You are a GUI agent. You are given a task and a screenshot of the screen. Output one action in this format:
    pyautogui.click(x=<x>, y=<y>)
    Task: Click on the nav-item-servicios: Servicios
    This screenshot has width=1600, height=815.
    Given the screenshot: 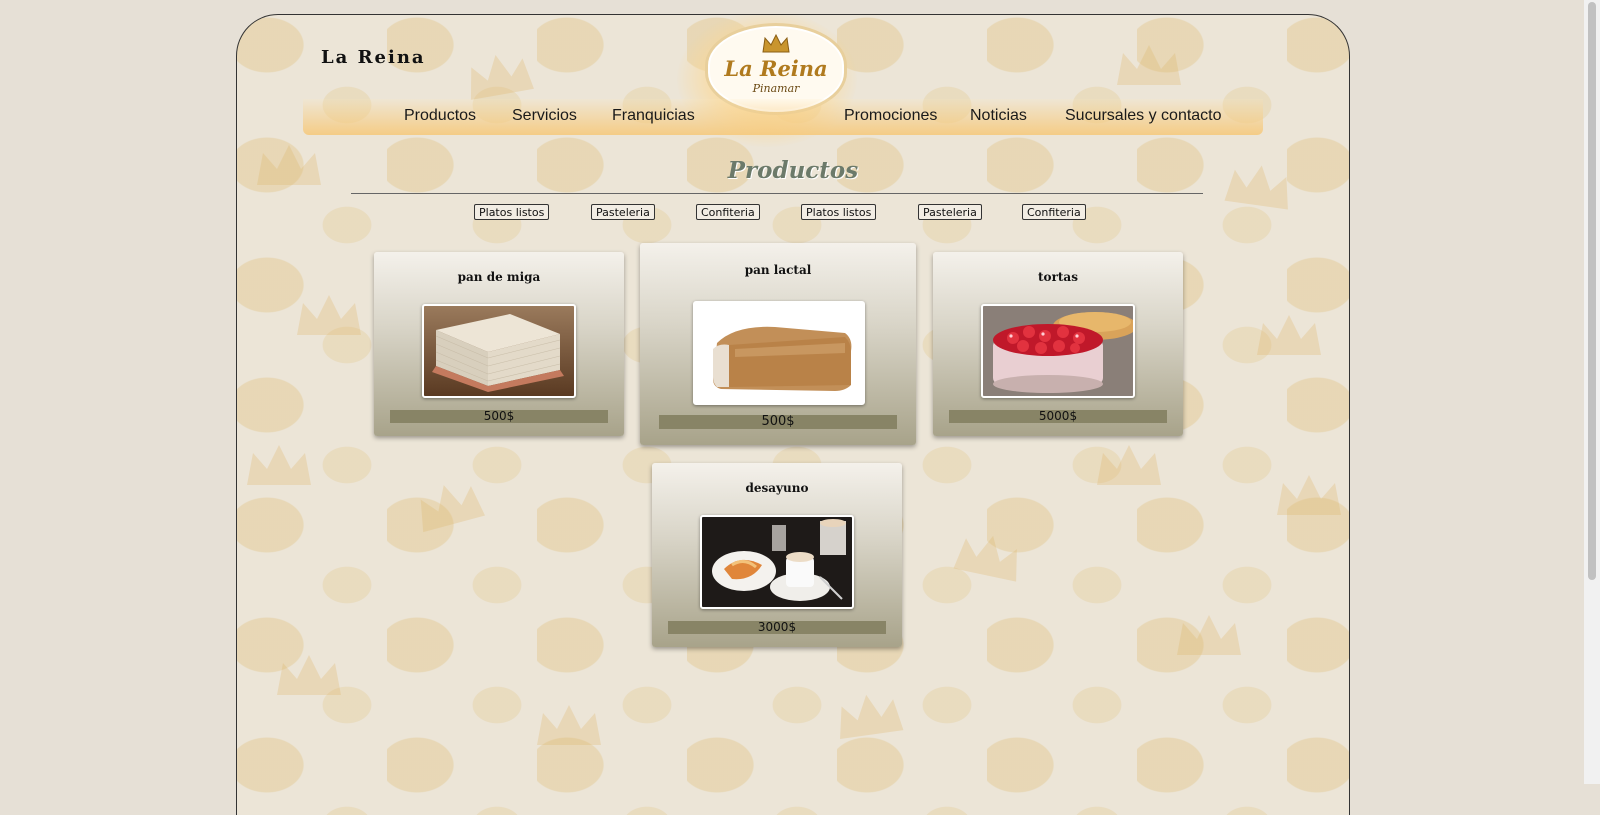 What is the action you would take?
    pyautogui.click(x=544, y=116)
    